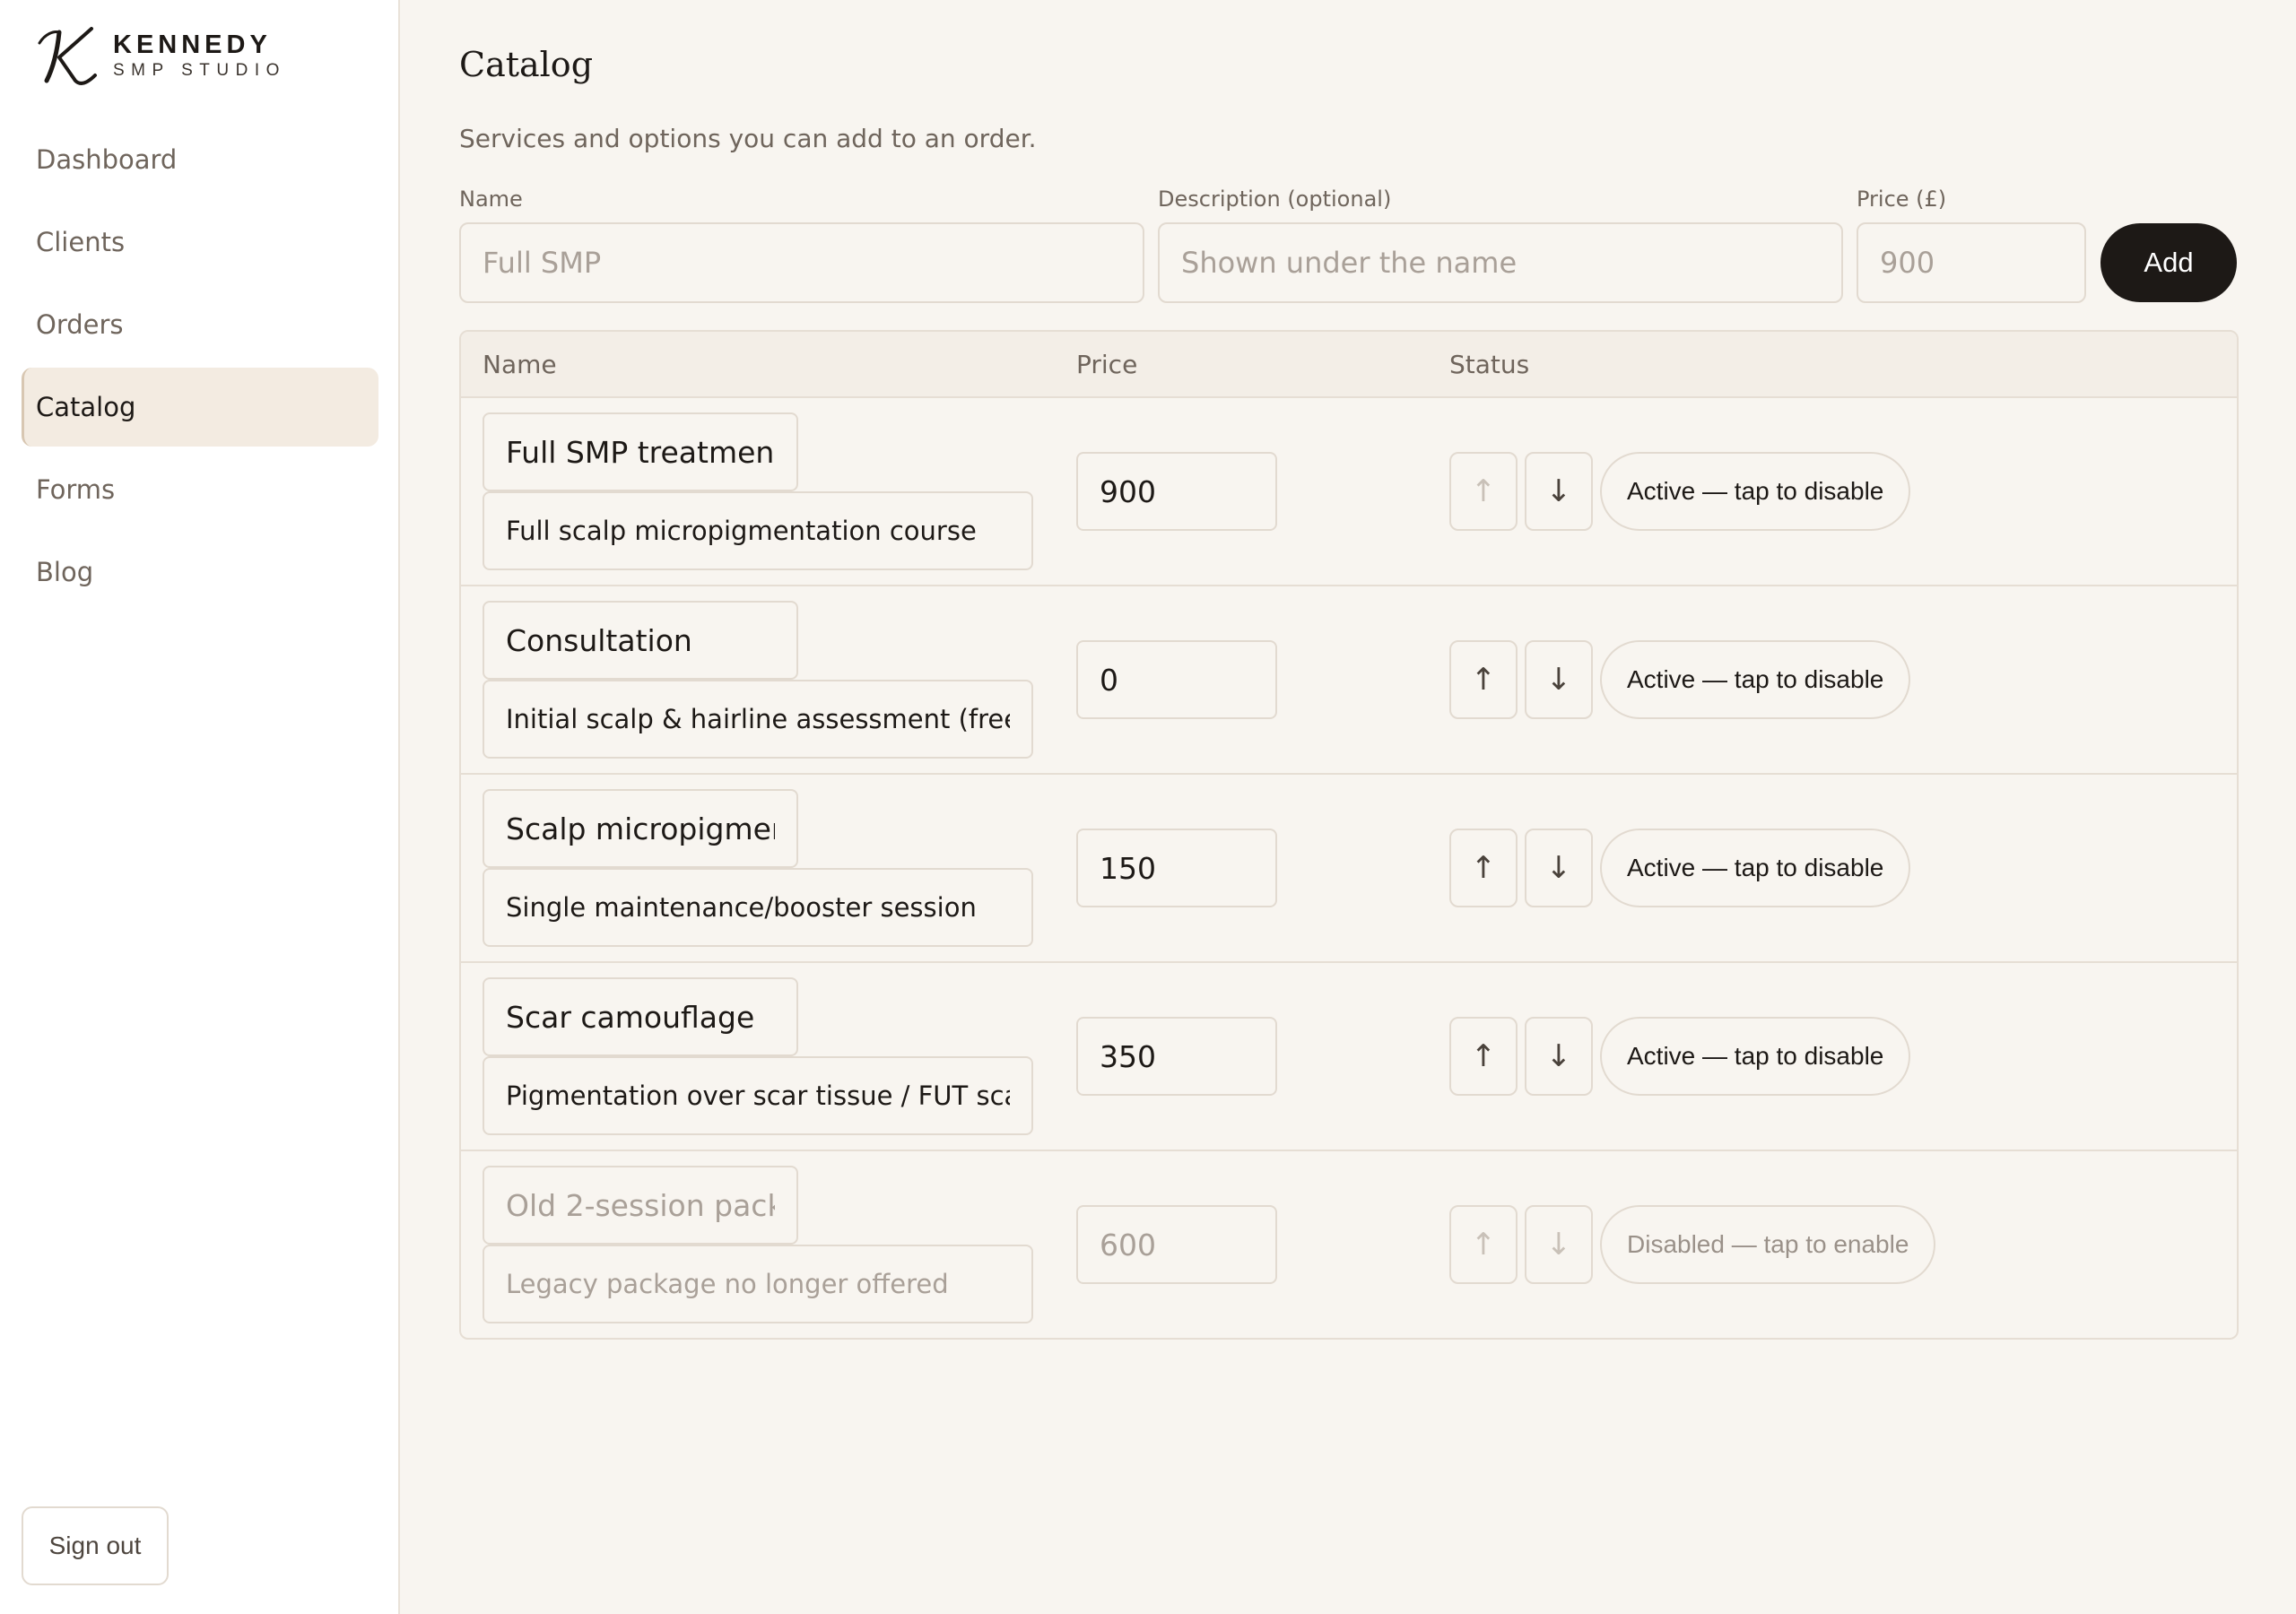  Describe the element at coordinates (1489, 364) in the screenshot. I see `column-header-status: Status` at that location.